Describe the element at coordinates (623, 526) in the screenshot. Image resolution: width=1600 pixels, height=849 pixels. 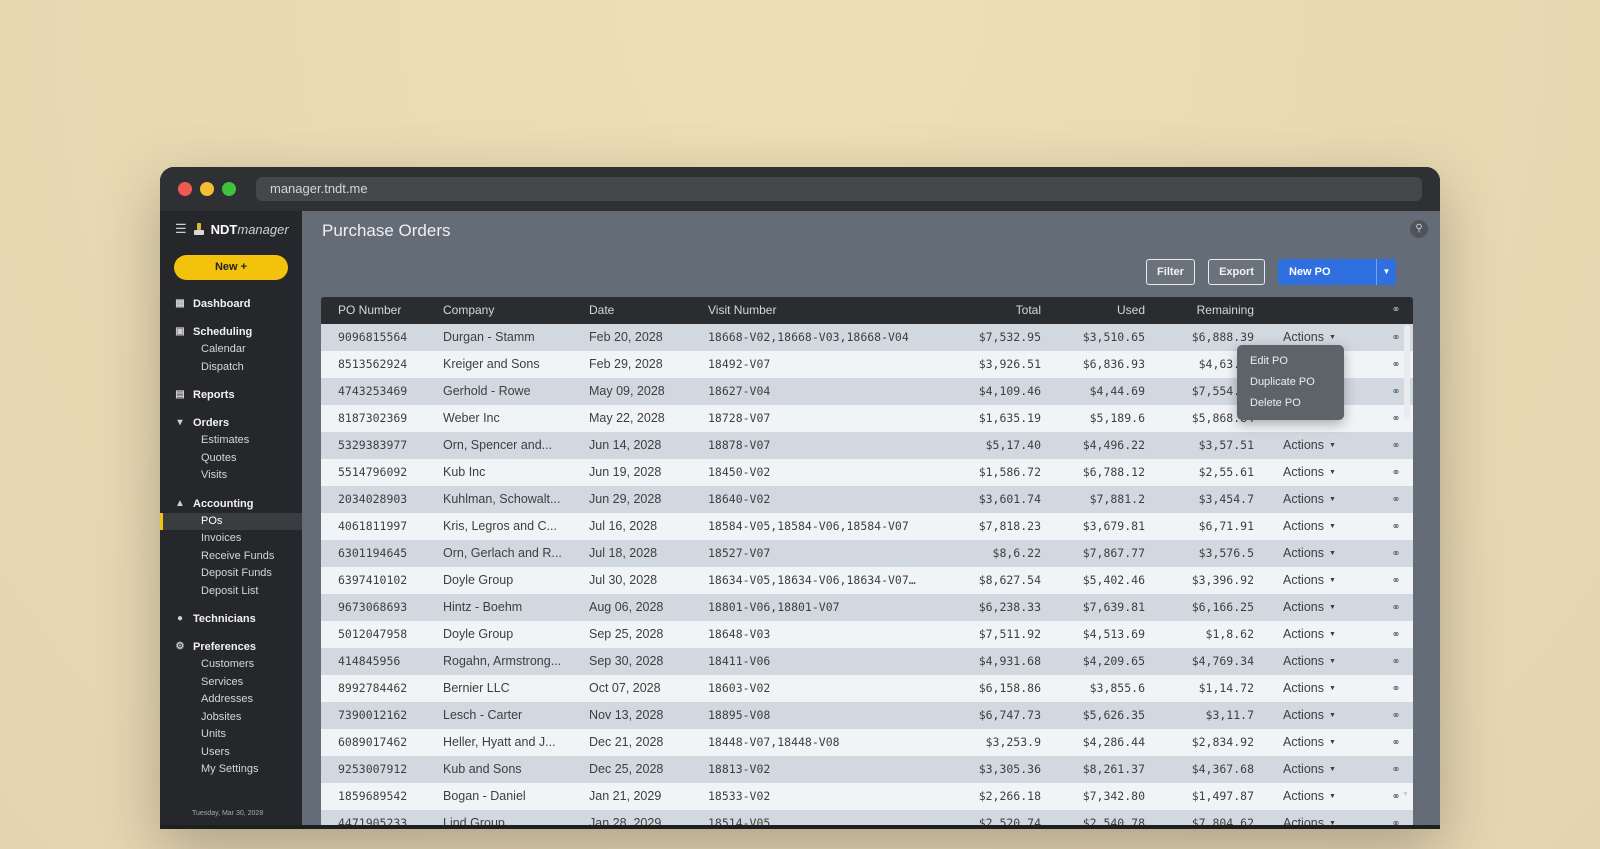
I see `date-cell: Jul 16, 2028` at that location.